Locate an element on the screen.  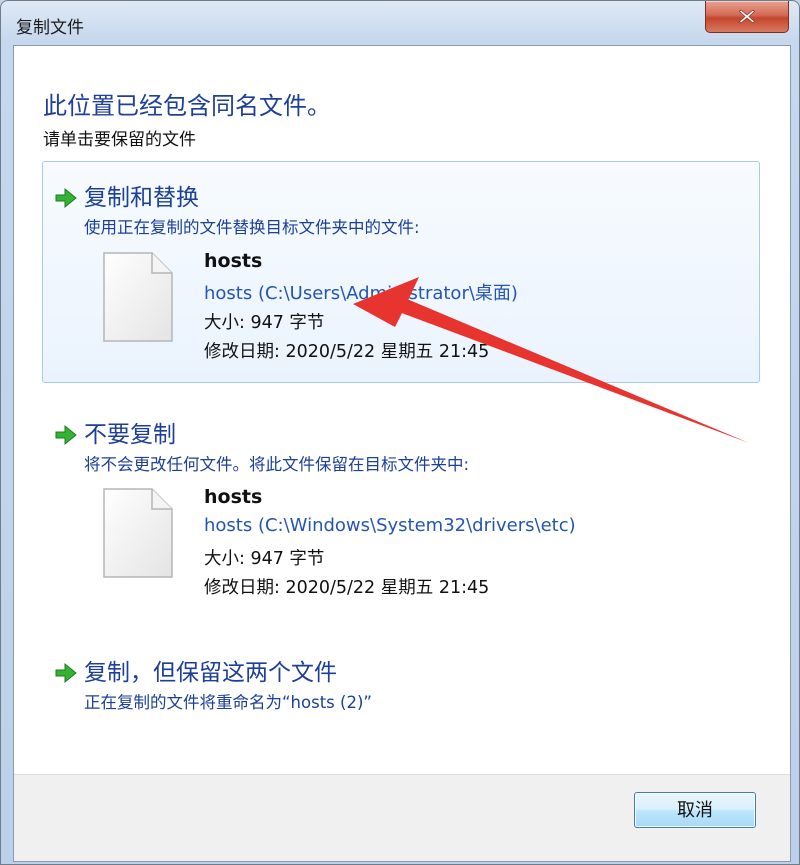
dialog-instruction: 请单击要保留的文件 is located at coordinates (119, 140).